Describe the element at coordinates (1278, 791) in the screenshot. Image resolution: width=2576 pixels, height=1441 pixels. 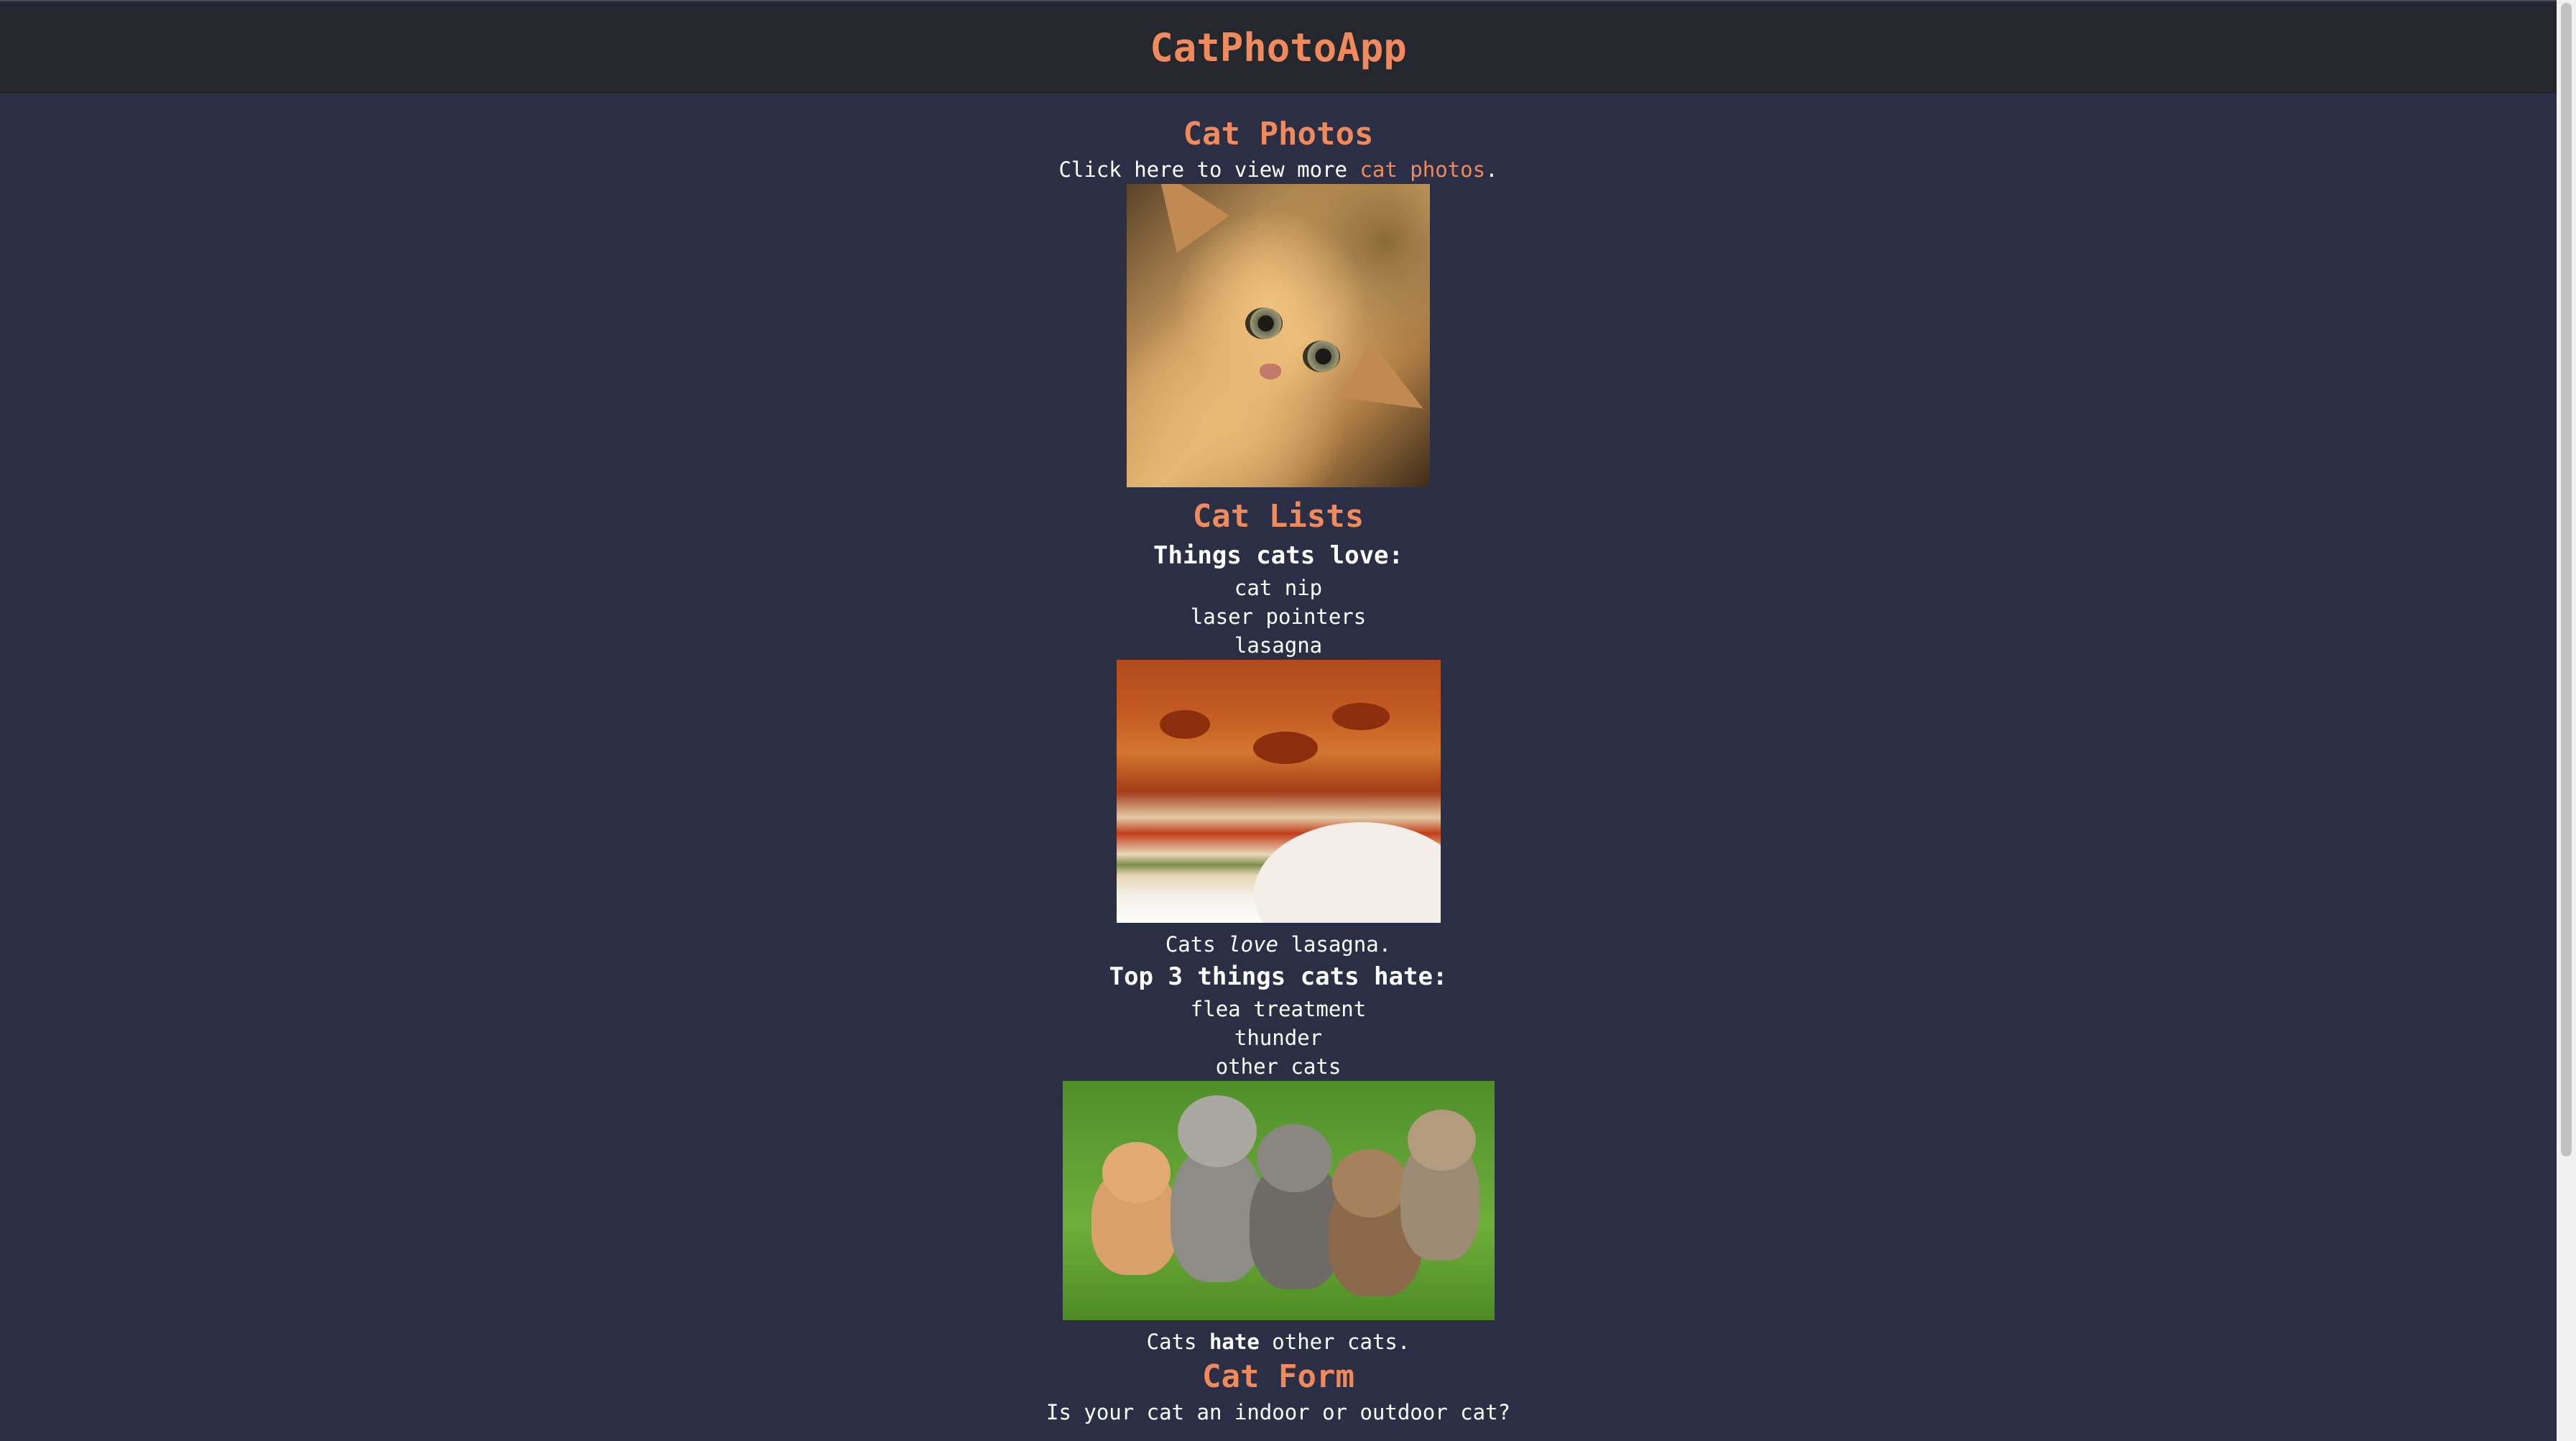
I see `lasagna-image` at that location.